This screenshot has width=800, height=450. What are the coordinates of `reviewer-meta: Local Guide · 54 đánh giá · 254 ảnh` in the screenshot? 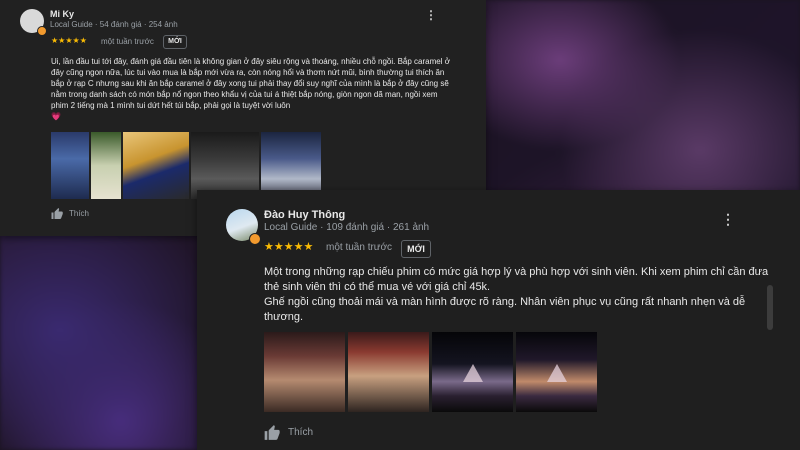 It's located at (114, 24).